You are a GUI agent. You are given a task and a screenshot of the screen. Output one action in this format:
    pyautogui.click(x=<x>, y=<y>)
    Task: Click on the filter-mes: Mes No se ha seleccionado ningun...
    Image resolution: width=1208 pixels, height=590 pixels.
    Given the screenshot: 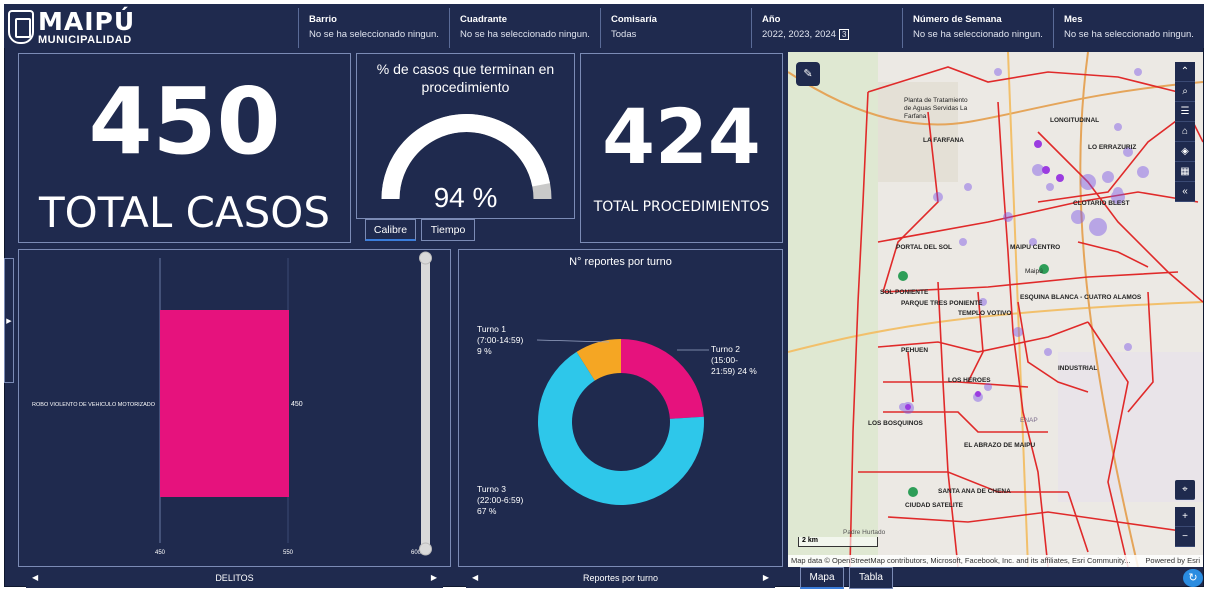 What is the action you would take?
    pyautogui.click(x=1128, y=28)
    